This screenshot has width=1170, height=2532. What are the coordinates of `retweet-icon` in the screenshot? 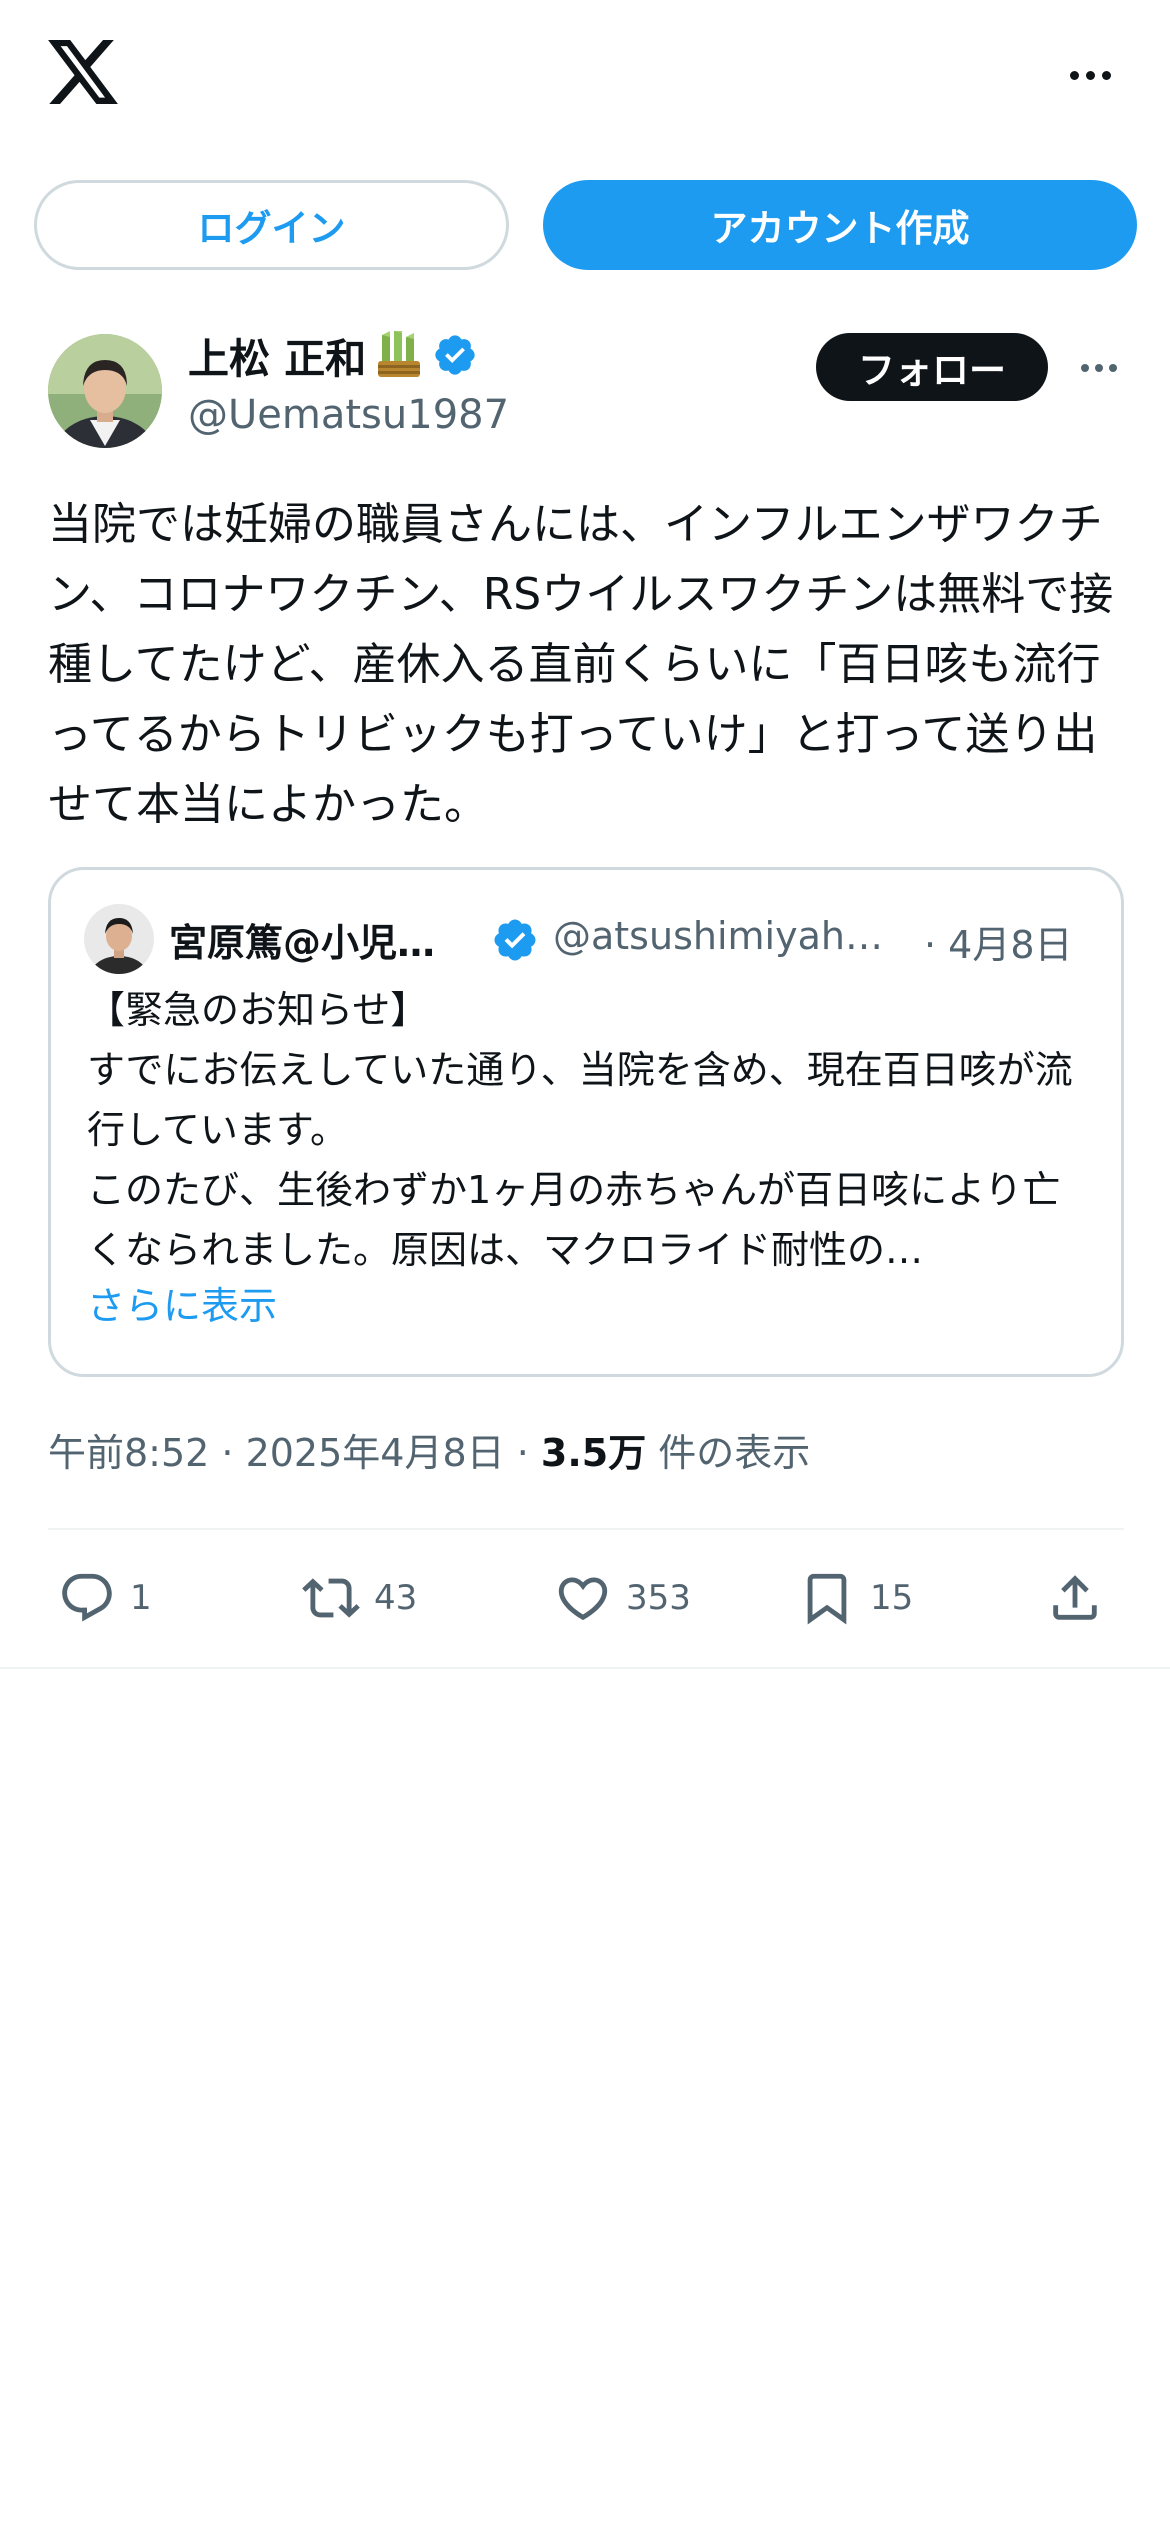 It's located at (331, 1598).